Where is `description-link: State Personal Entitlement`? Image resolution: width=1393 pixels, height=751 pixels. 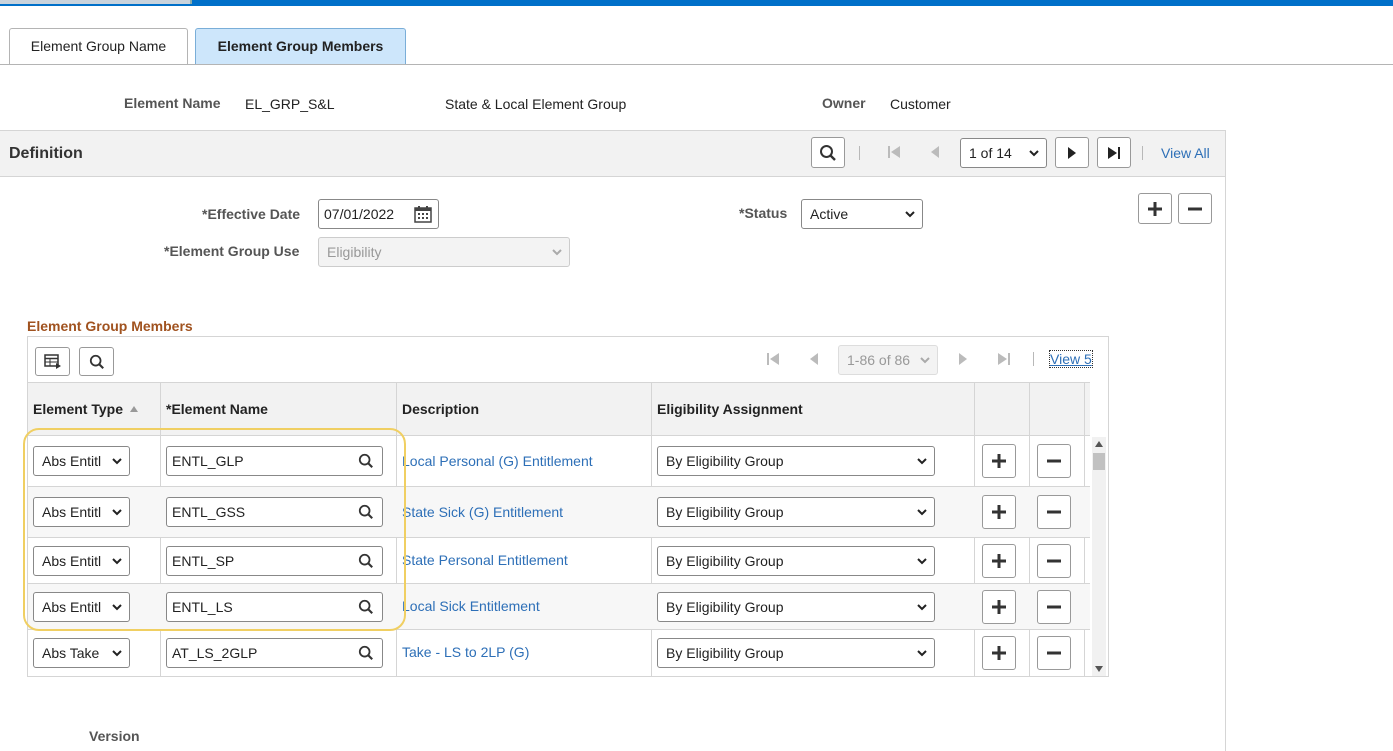
description-link: State Personal Entitlement is located at coordinates (485, 560).